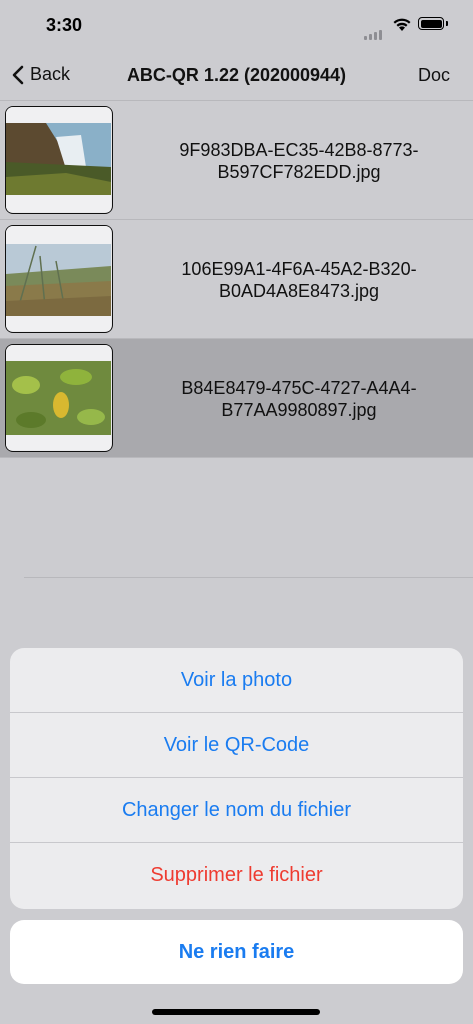 The width and height of the screenshot is (473, 1024). I want to click on doc-button: Doc, so click(434, 75).